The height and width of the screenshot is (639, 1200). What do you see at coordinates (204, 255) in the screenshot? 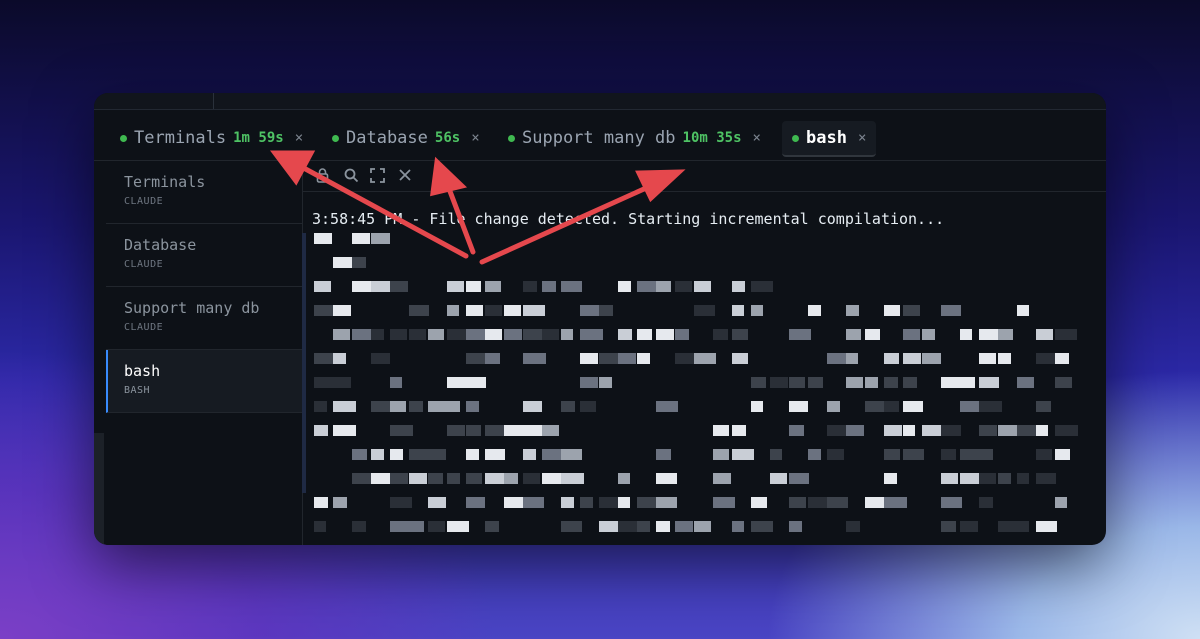
I see `sidebar-item-database: Database CLAUDE` at bounding box center [204, 255].